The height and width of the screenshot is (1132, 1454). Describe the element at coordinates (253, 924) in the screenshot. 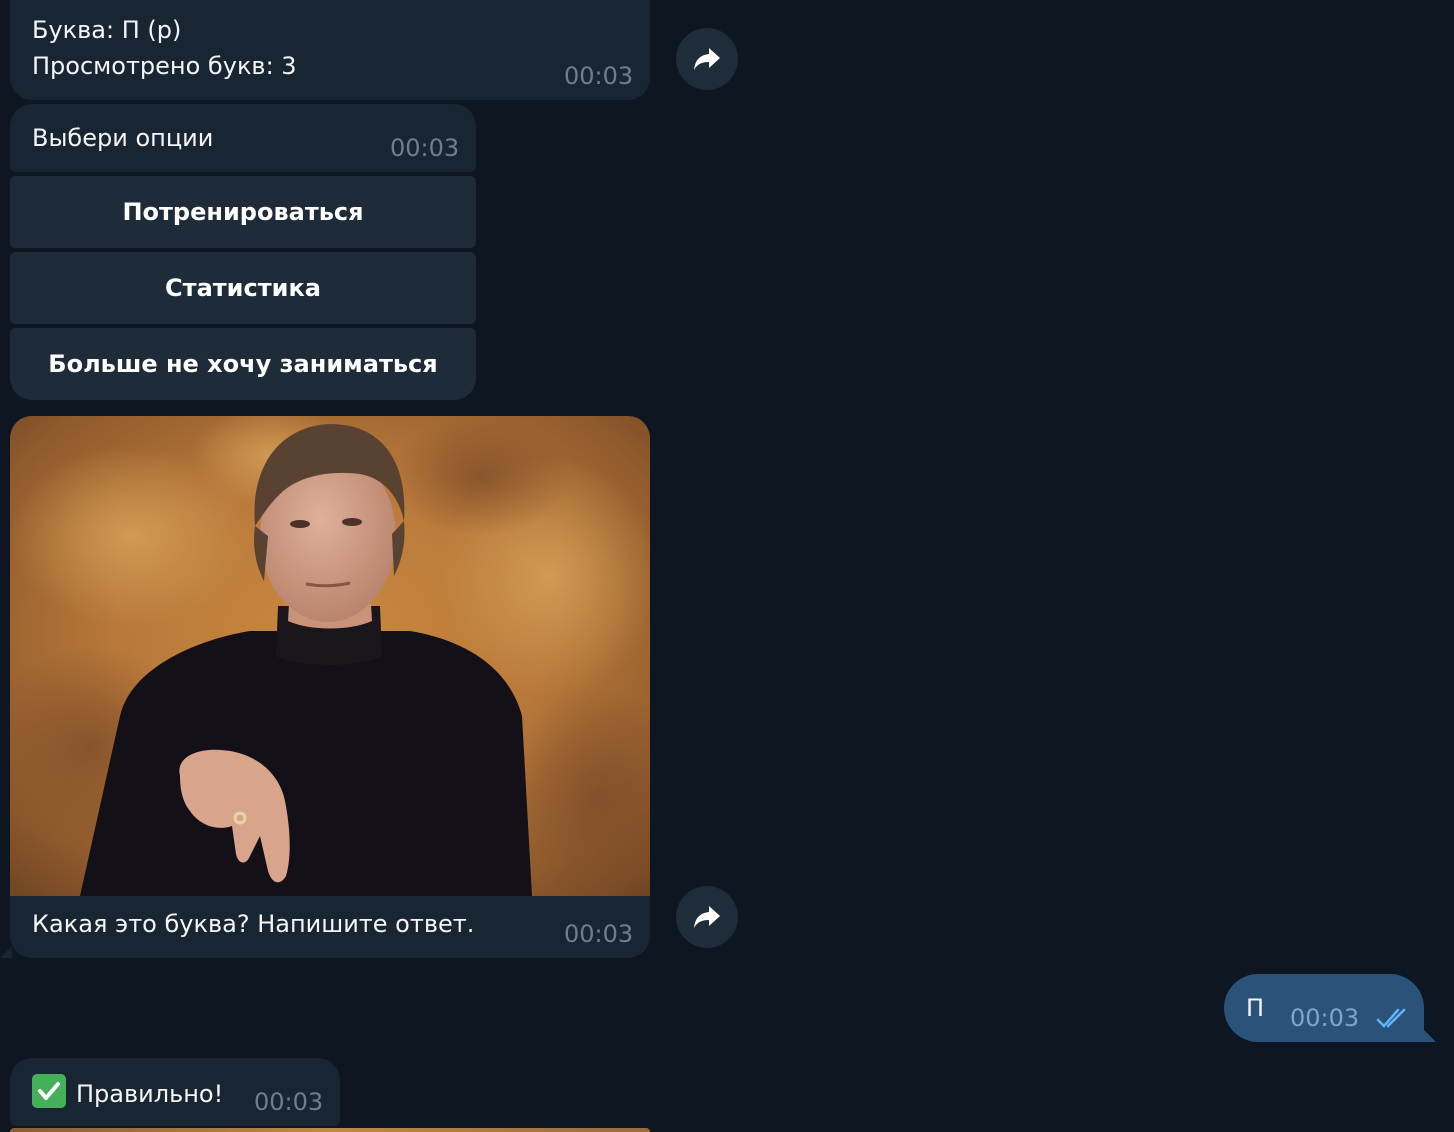

I see `photo-caption: Какая это буква? Напишите ответ.` at that location.